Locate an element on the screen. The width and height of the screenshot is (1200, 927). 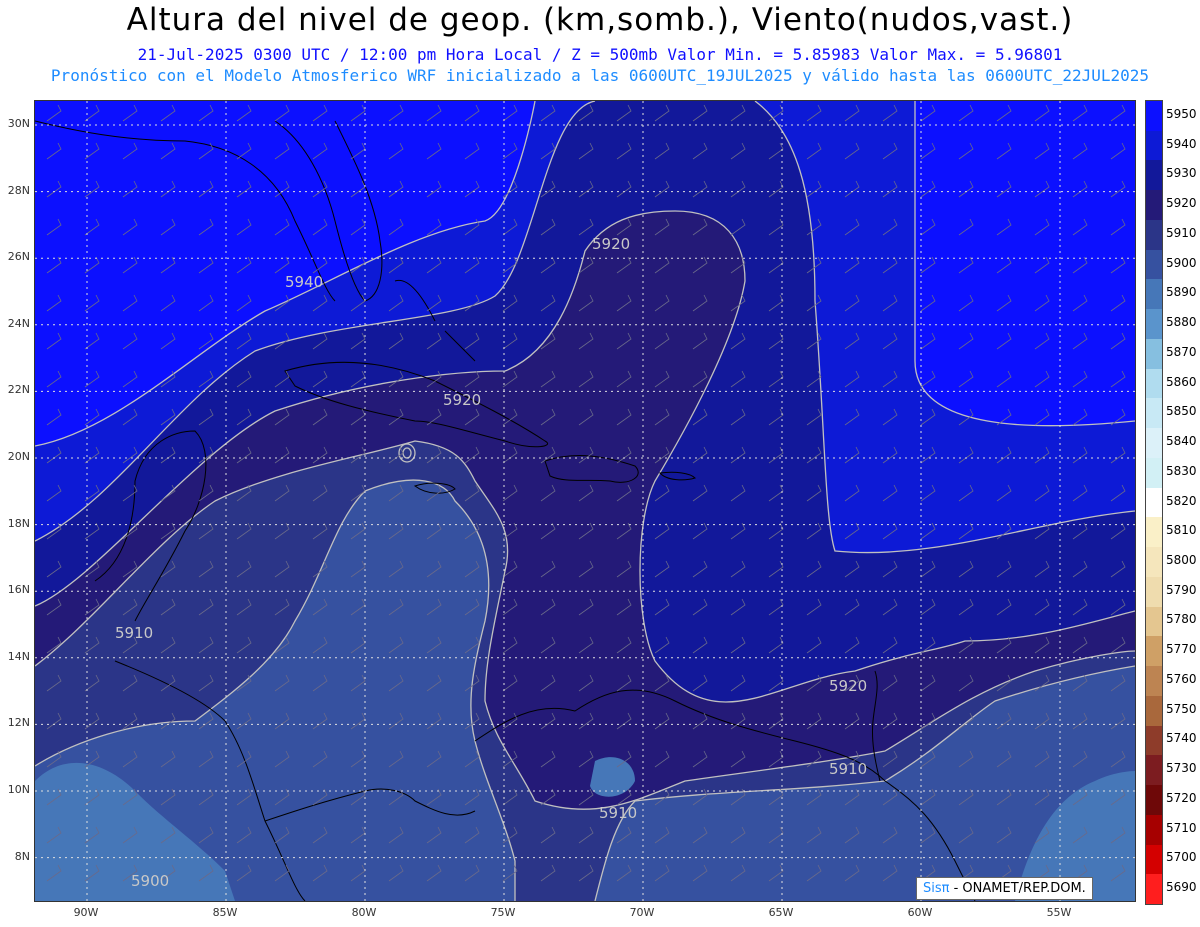
lon-label: 55W is located at coordinates (1059, 912).